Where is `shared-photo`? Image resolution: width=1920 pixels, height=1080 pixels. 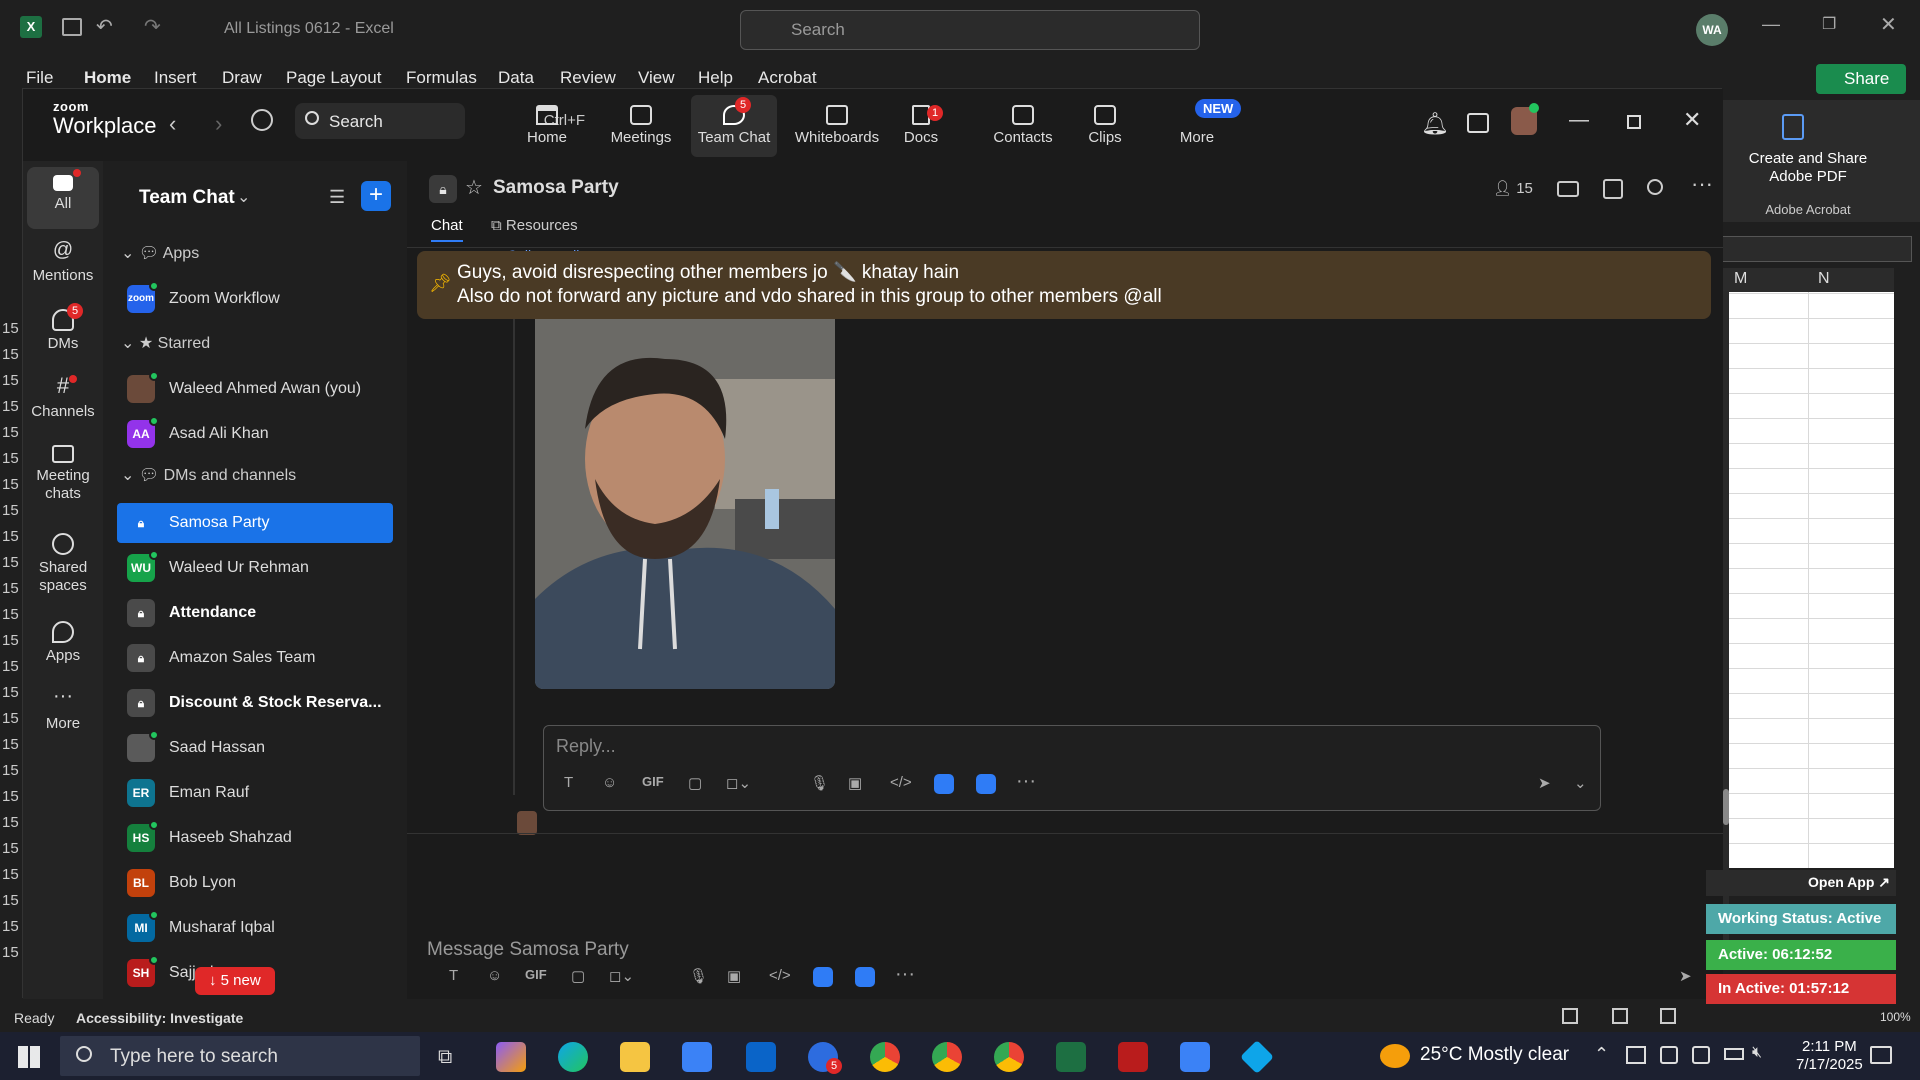 shared-photo is located at coordinates (685, 504).